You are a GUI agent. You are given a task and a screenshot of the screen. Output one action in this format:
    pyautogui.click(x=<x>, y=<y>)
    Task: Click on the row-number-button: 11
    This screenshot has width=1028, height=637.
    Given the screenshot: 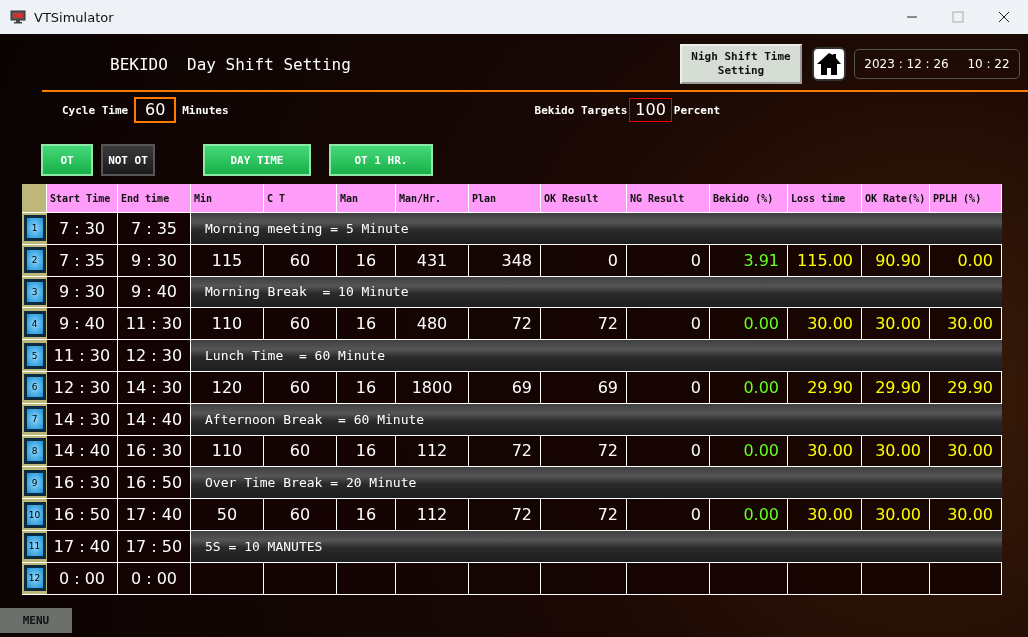 What is the action you would take?
    pyautogui.click(x=34, y=546)
    